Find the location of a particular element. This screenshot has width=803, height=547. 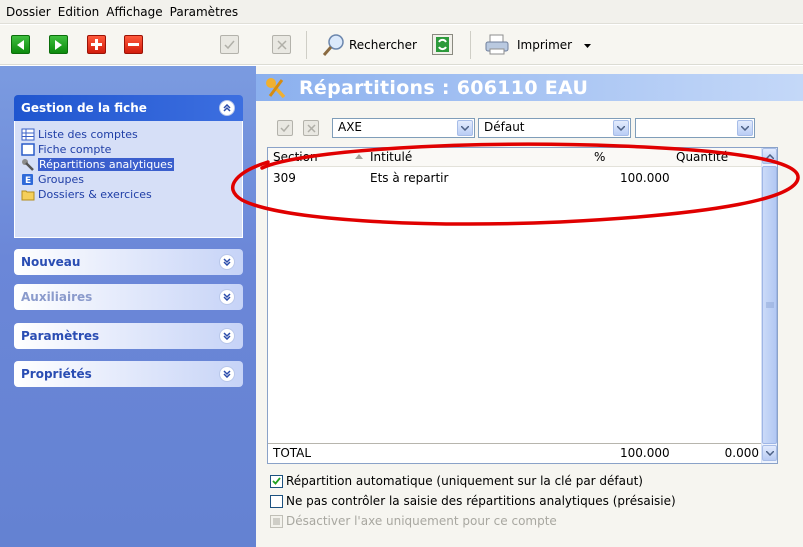

arrow-left-icon is located at coordinates (20, 44).